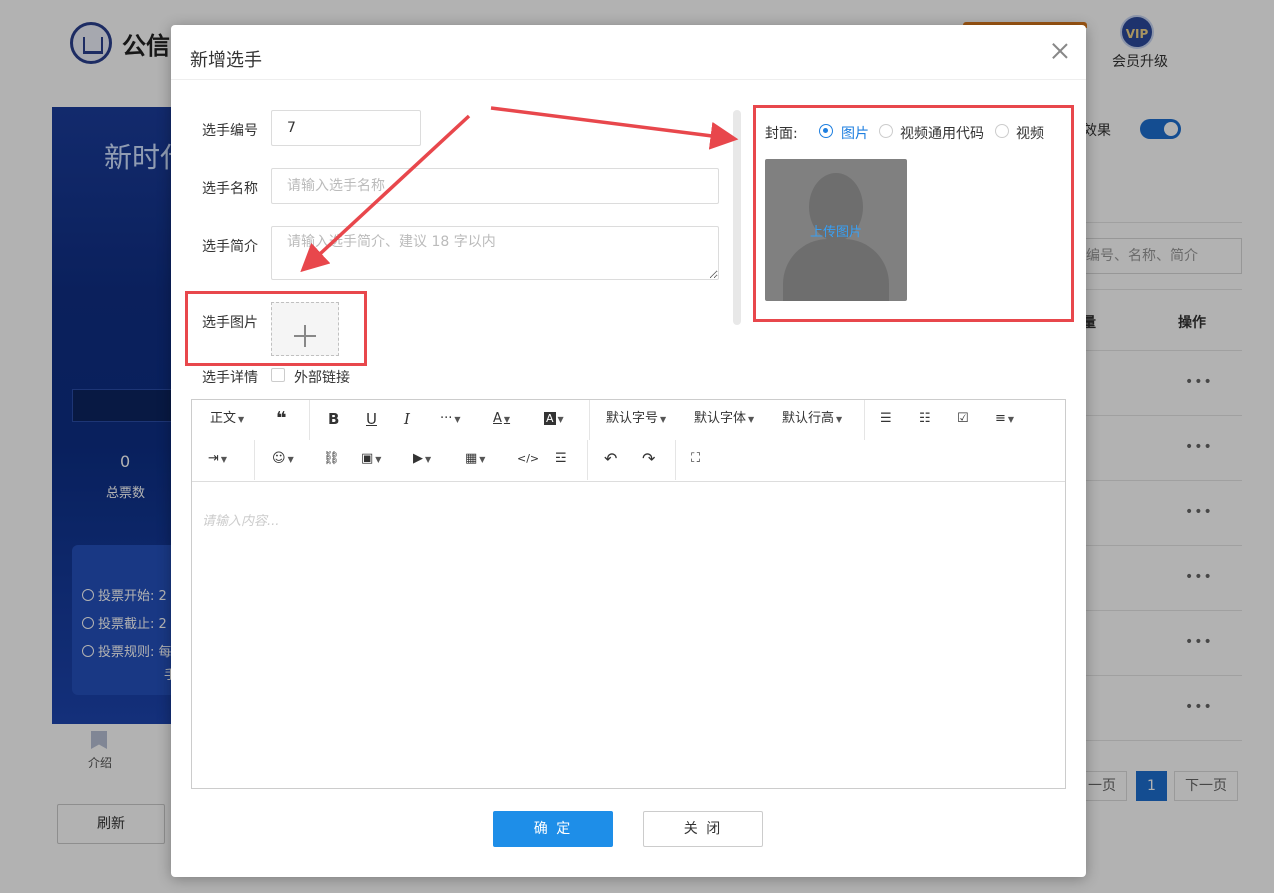 This screenshot has height=893, width=1274. I want to click on form-scrollbar, so click(737, 217).